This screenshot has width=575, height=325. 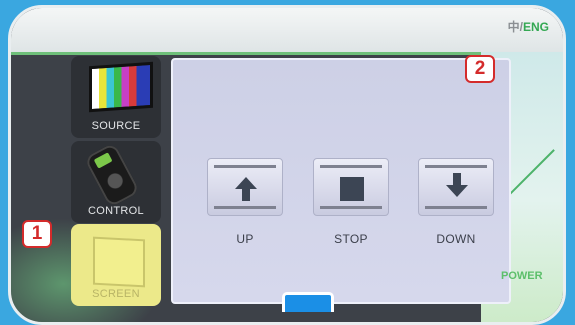 I want to click on power-button: POWER, so click(x=522, y=276).